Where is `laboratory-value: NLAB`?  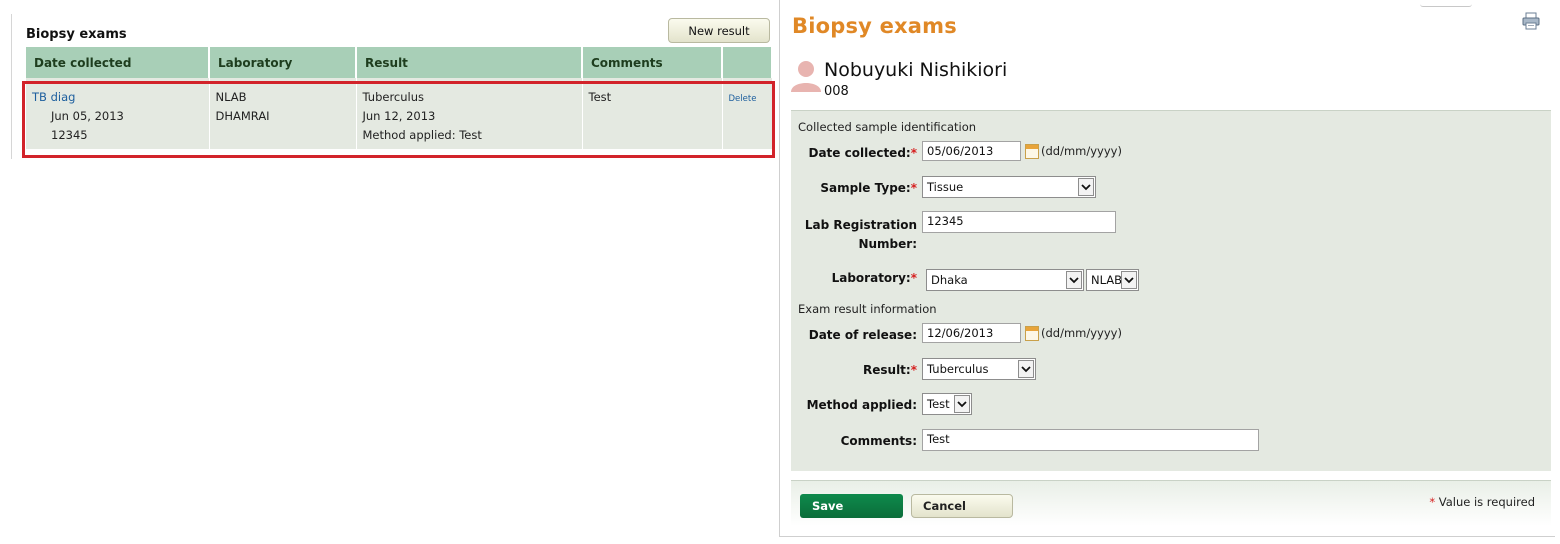 laboratory-value: NLAB is located at coordinates (1107, 280).